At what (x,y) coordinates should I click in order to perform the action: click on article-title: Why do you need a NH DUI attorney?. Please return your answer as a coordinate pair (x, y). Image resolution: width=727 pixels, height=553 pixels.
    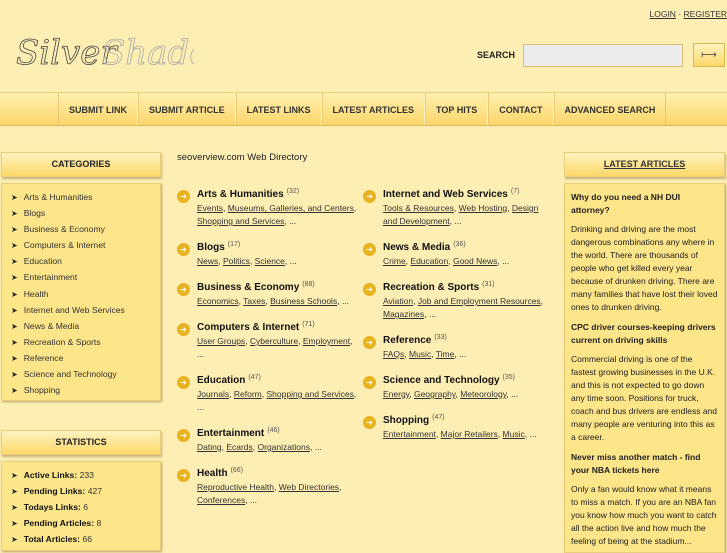
    Looking at the image, I should click on (644, 204).